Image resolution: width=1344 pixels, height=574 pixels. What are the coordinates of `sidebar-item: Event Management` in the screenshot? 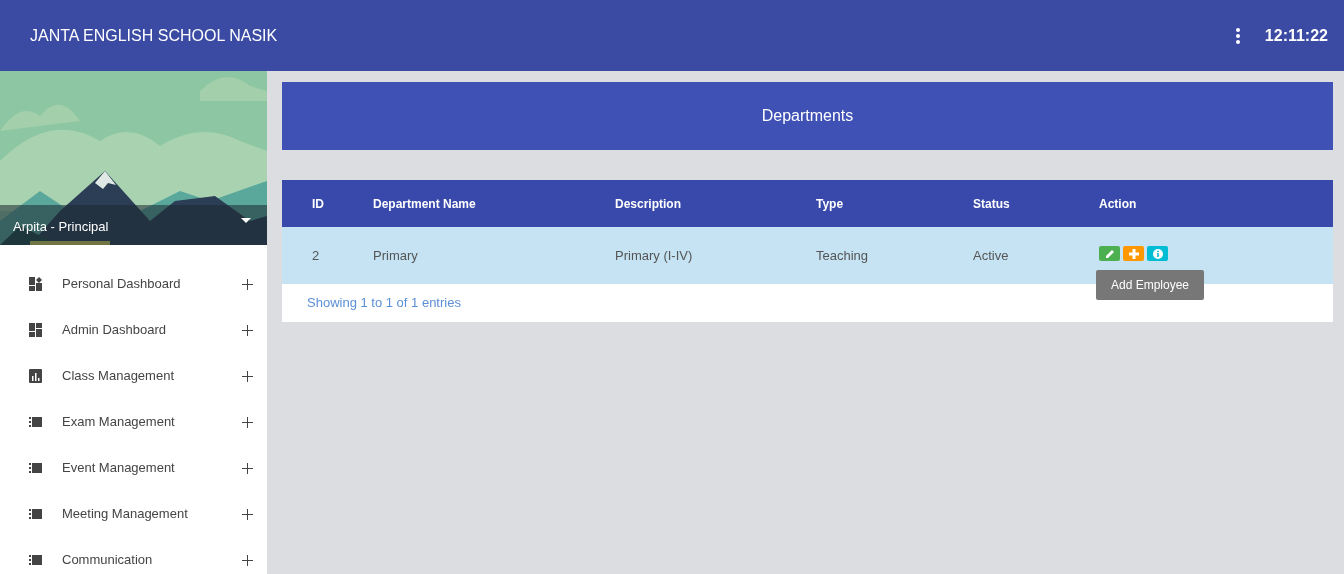 It's located at (133, 468).